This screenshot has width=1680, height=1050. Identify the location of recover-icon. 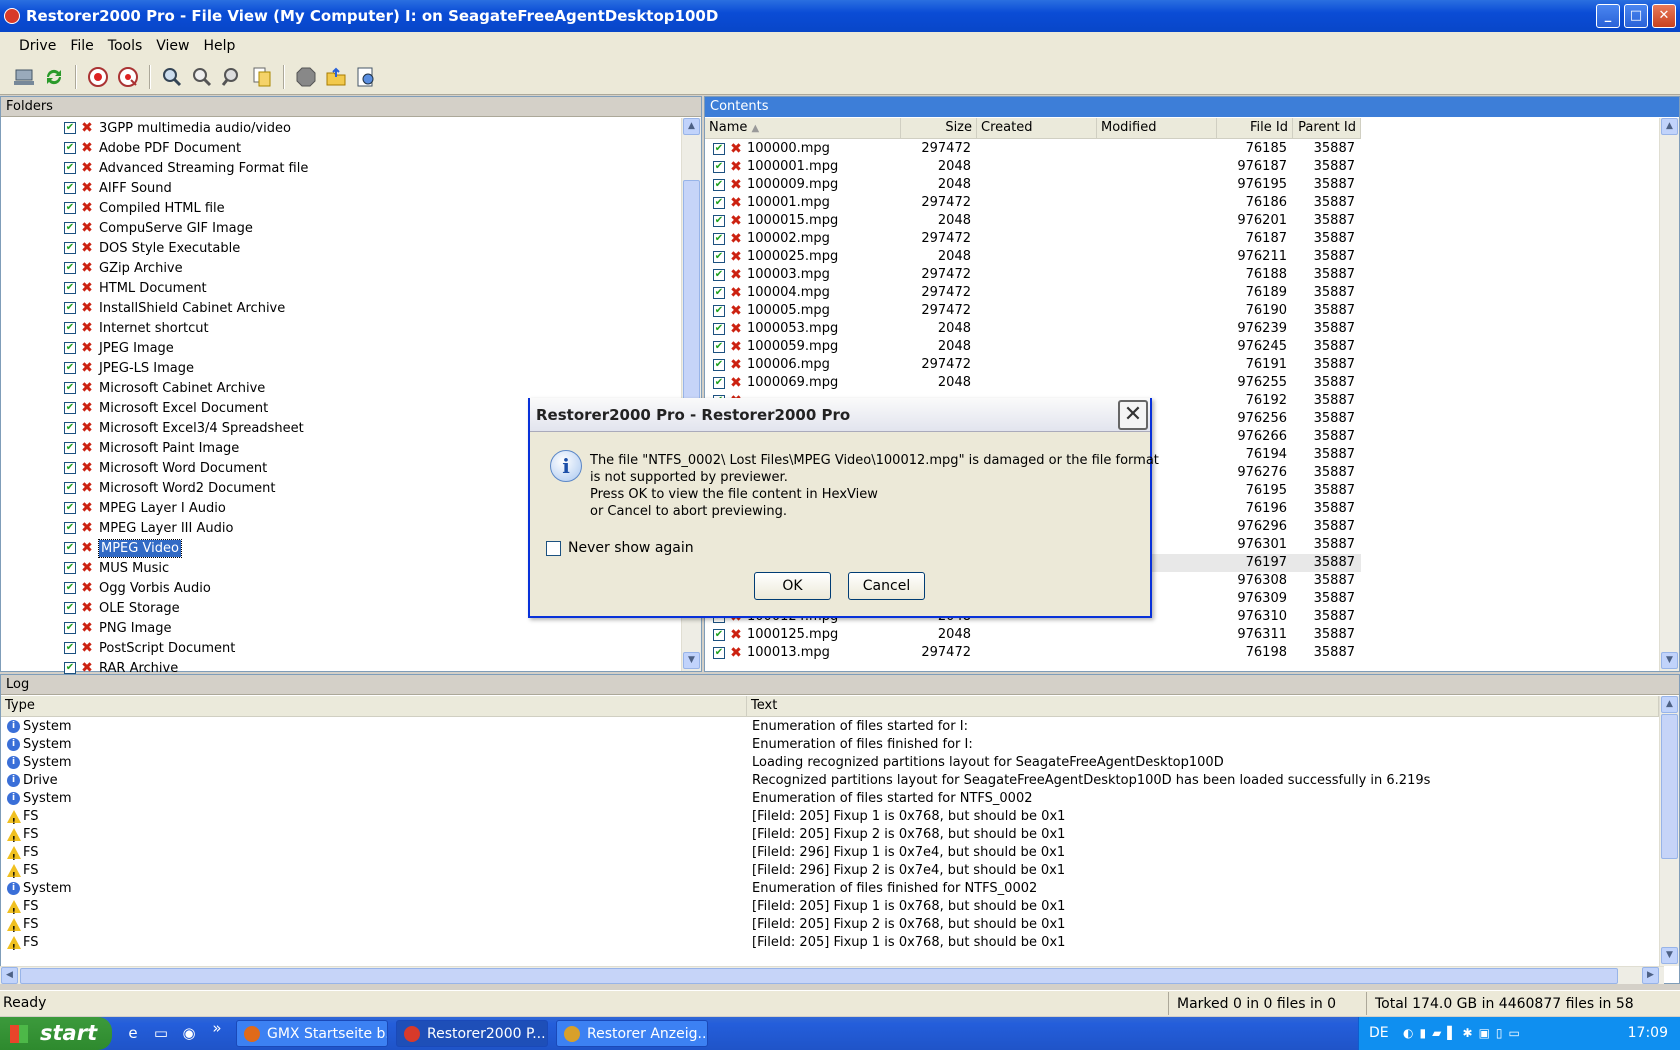
(366, 77).